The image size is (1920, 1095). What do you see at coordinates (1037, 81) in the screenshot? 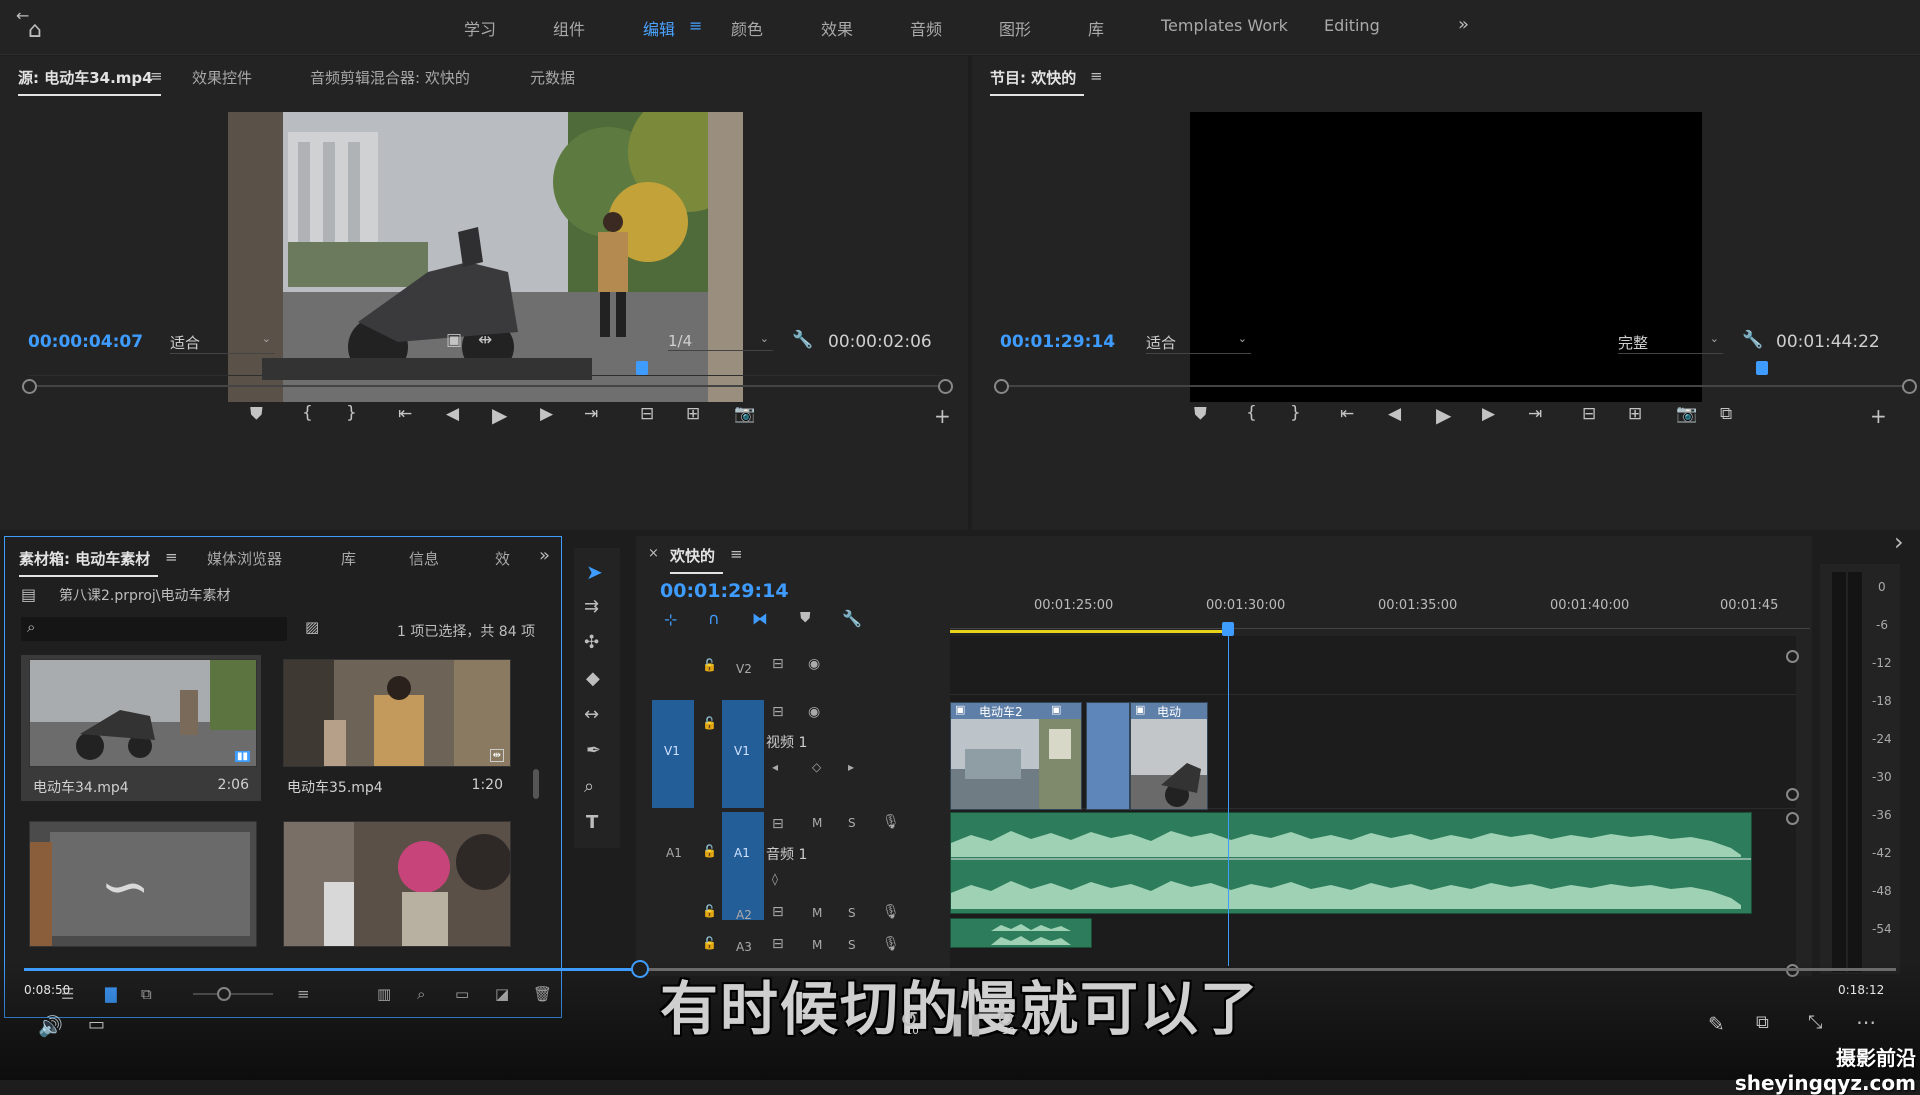
I see `tab-program: 节目: 欢快的` at bounding box center [1037, 81].